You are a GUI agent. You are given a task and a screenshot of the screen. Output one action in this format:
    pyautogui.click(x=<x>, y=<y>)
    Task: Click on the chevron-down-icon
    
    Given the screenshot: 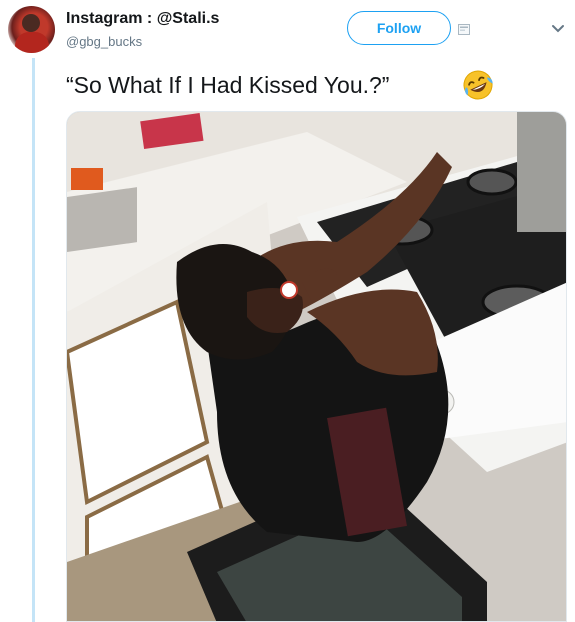 What is the action you would take?
    pyautogui.click(x=558, y=29)
    